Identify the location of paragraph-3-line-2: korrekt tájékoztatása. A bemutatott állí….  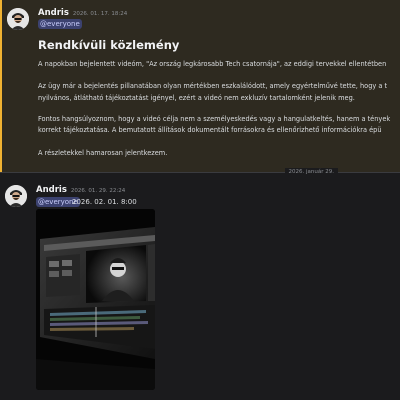
(210, 130).